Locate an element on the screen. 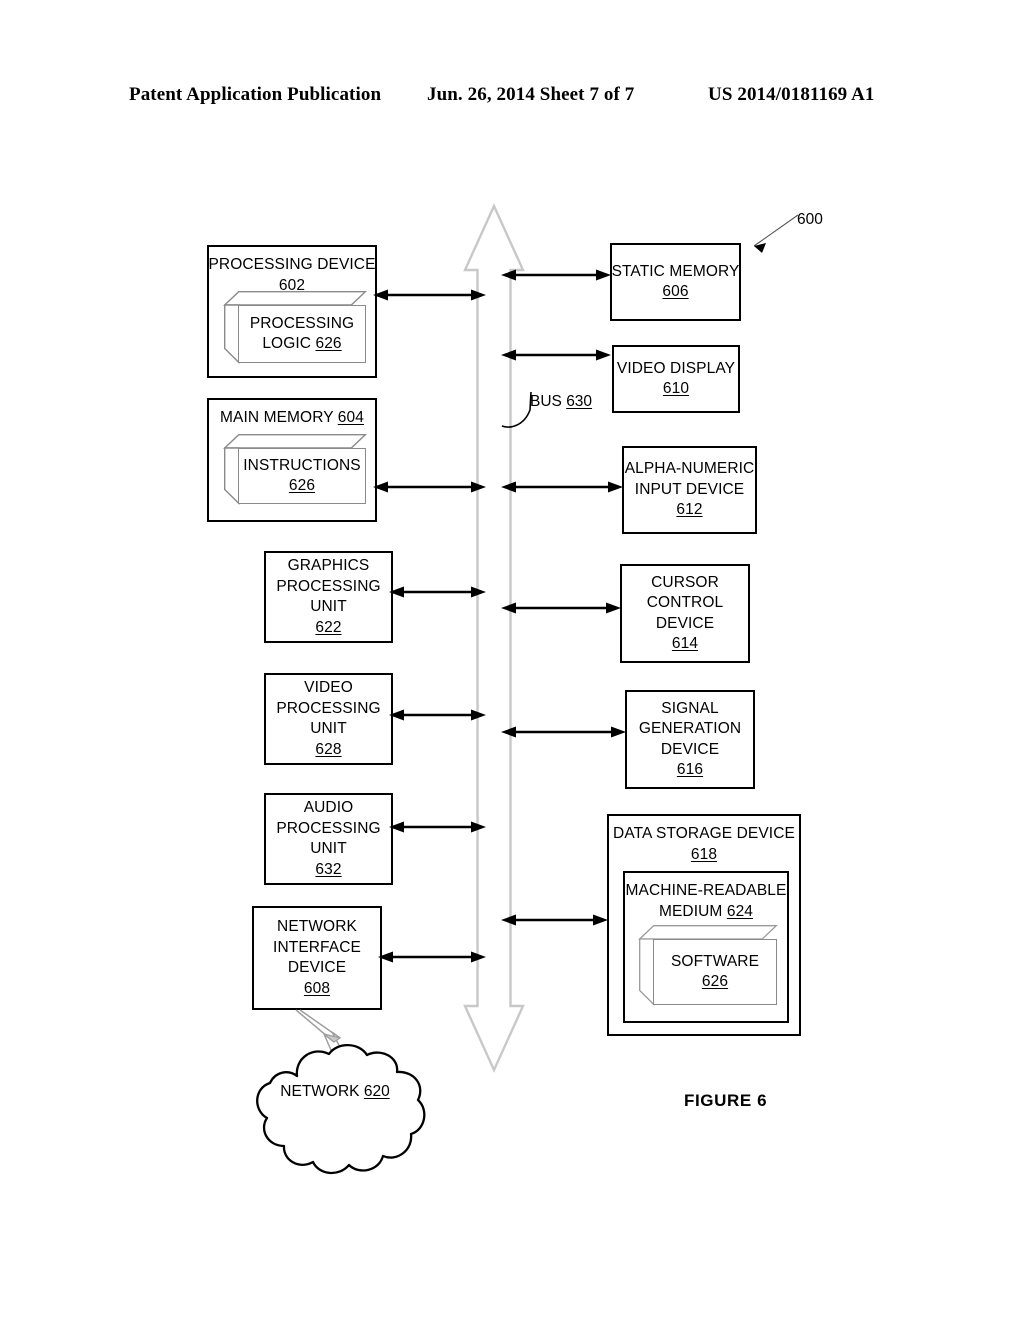  header-publication: Patent Application Publication is located at coordinates (255, 94).